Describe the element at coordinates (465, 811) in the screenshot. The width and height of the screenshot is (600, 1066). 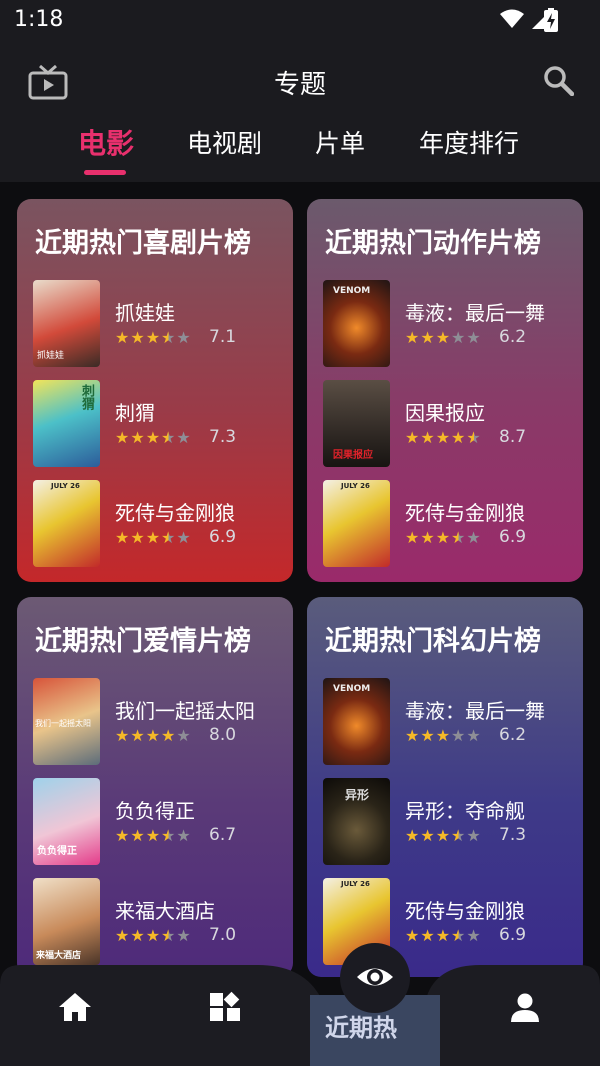
I see `movie-title: 异形：夺命舰` at that location.